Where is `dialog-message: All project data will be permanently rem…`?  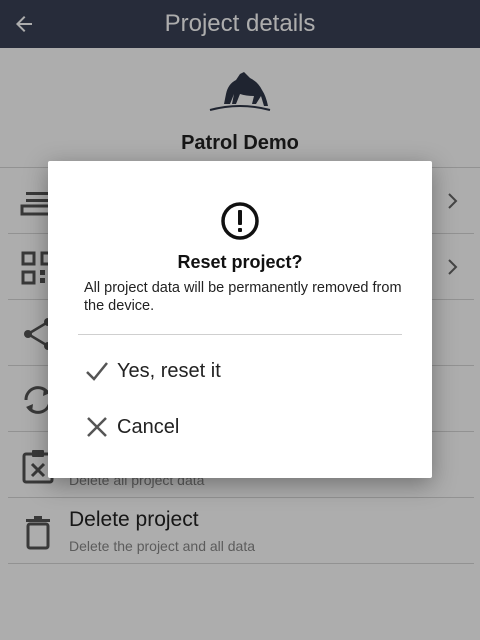
dialog-message: All project data will be permanently rem… is located at coordinates (243, 297).